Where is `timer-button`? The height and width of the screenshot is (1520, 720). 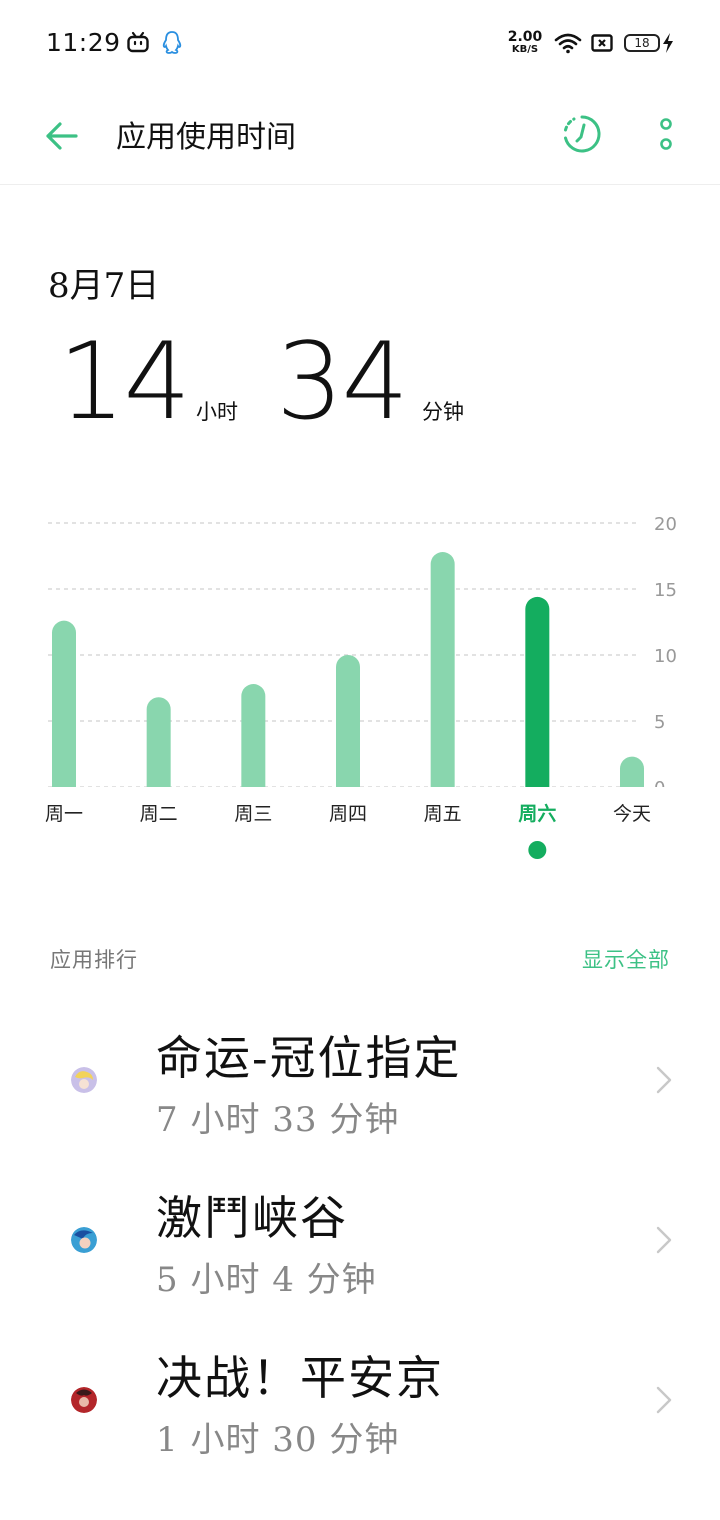
timer-button is located at coordinates (582, 134).